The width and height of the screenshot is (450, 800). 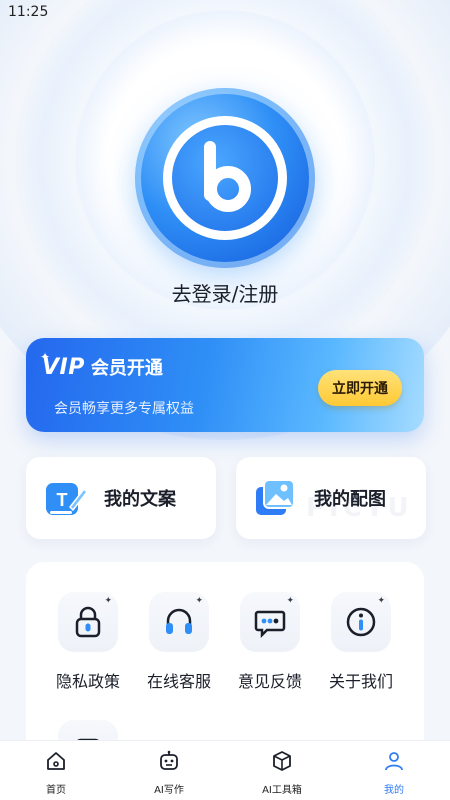 I want to click on bottom-tab-bar: 首页 AI写作 AI工具箱 我的, so click(x=225, y=770).